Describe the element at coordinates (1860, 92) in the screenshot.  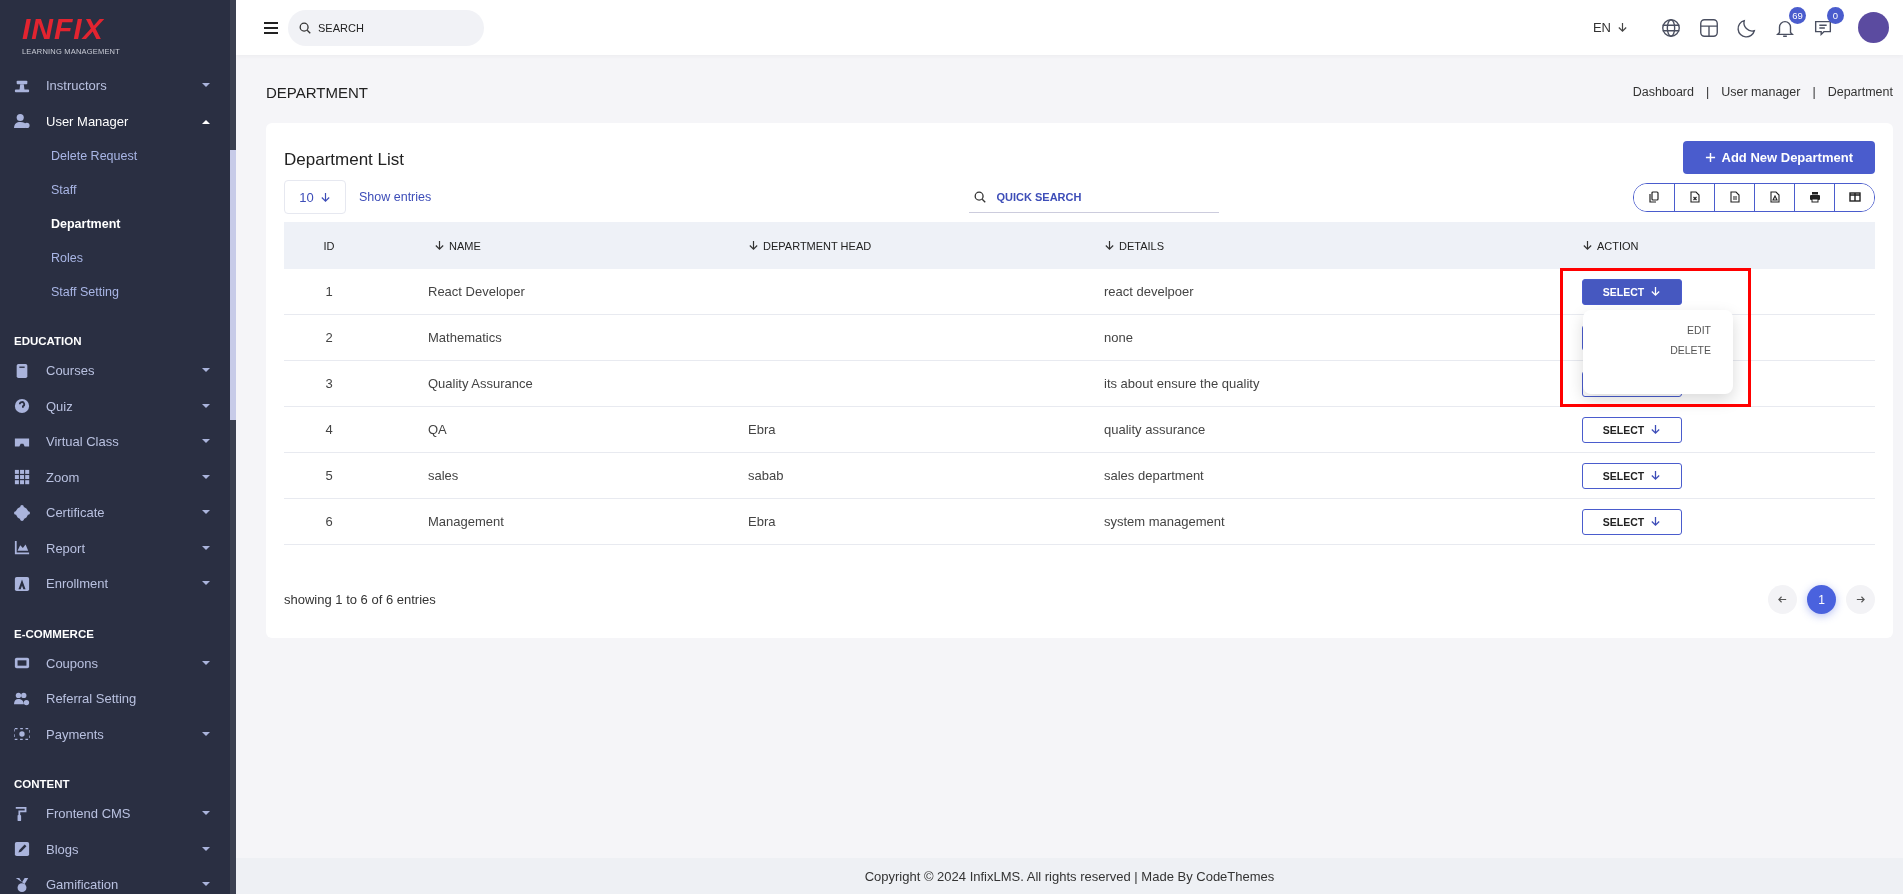
I see `breadcrumb-link: Department` at that location.